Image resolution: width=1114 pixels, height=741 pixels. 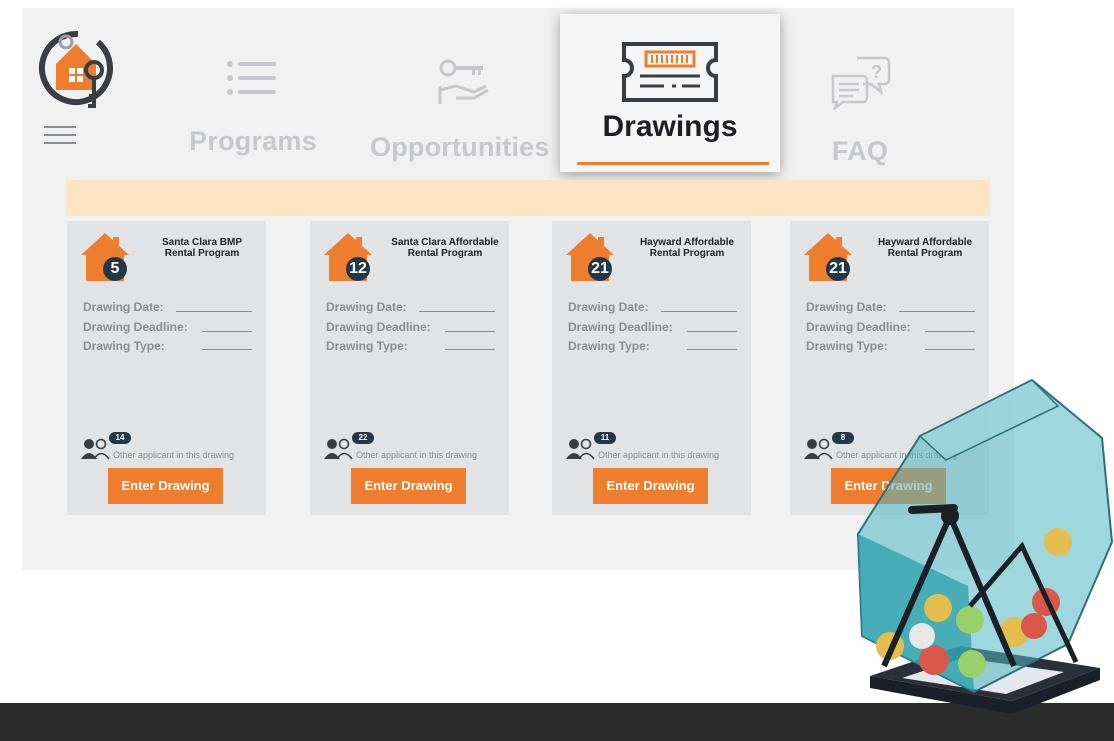 I want to click on active-tab-underline, so click(x=673, y=163).